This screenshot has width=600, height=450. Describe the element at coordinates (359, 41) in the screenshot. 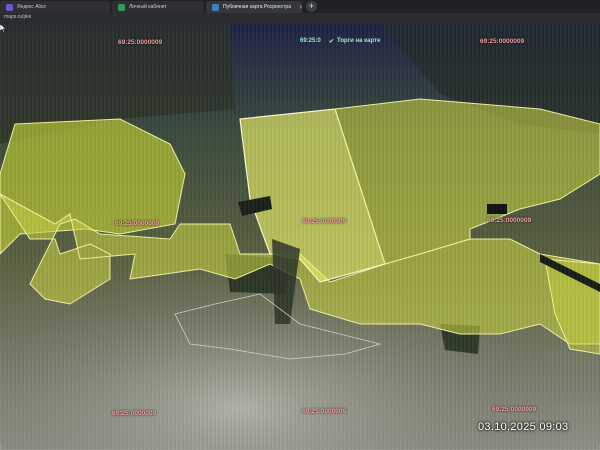

I see `trade-toggle-label: Торги на карте` at that location.